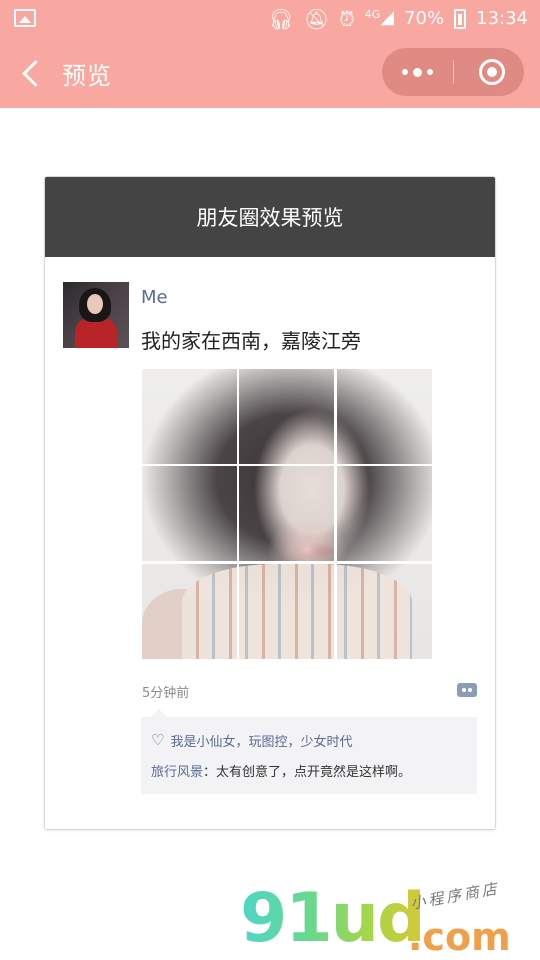 This screenshot has height=960, width=540. Describe the element at coordinates (166, 693) in the screenshot. I see `post-time: 5分钟前` at that location.